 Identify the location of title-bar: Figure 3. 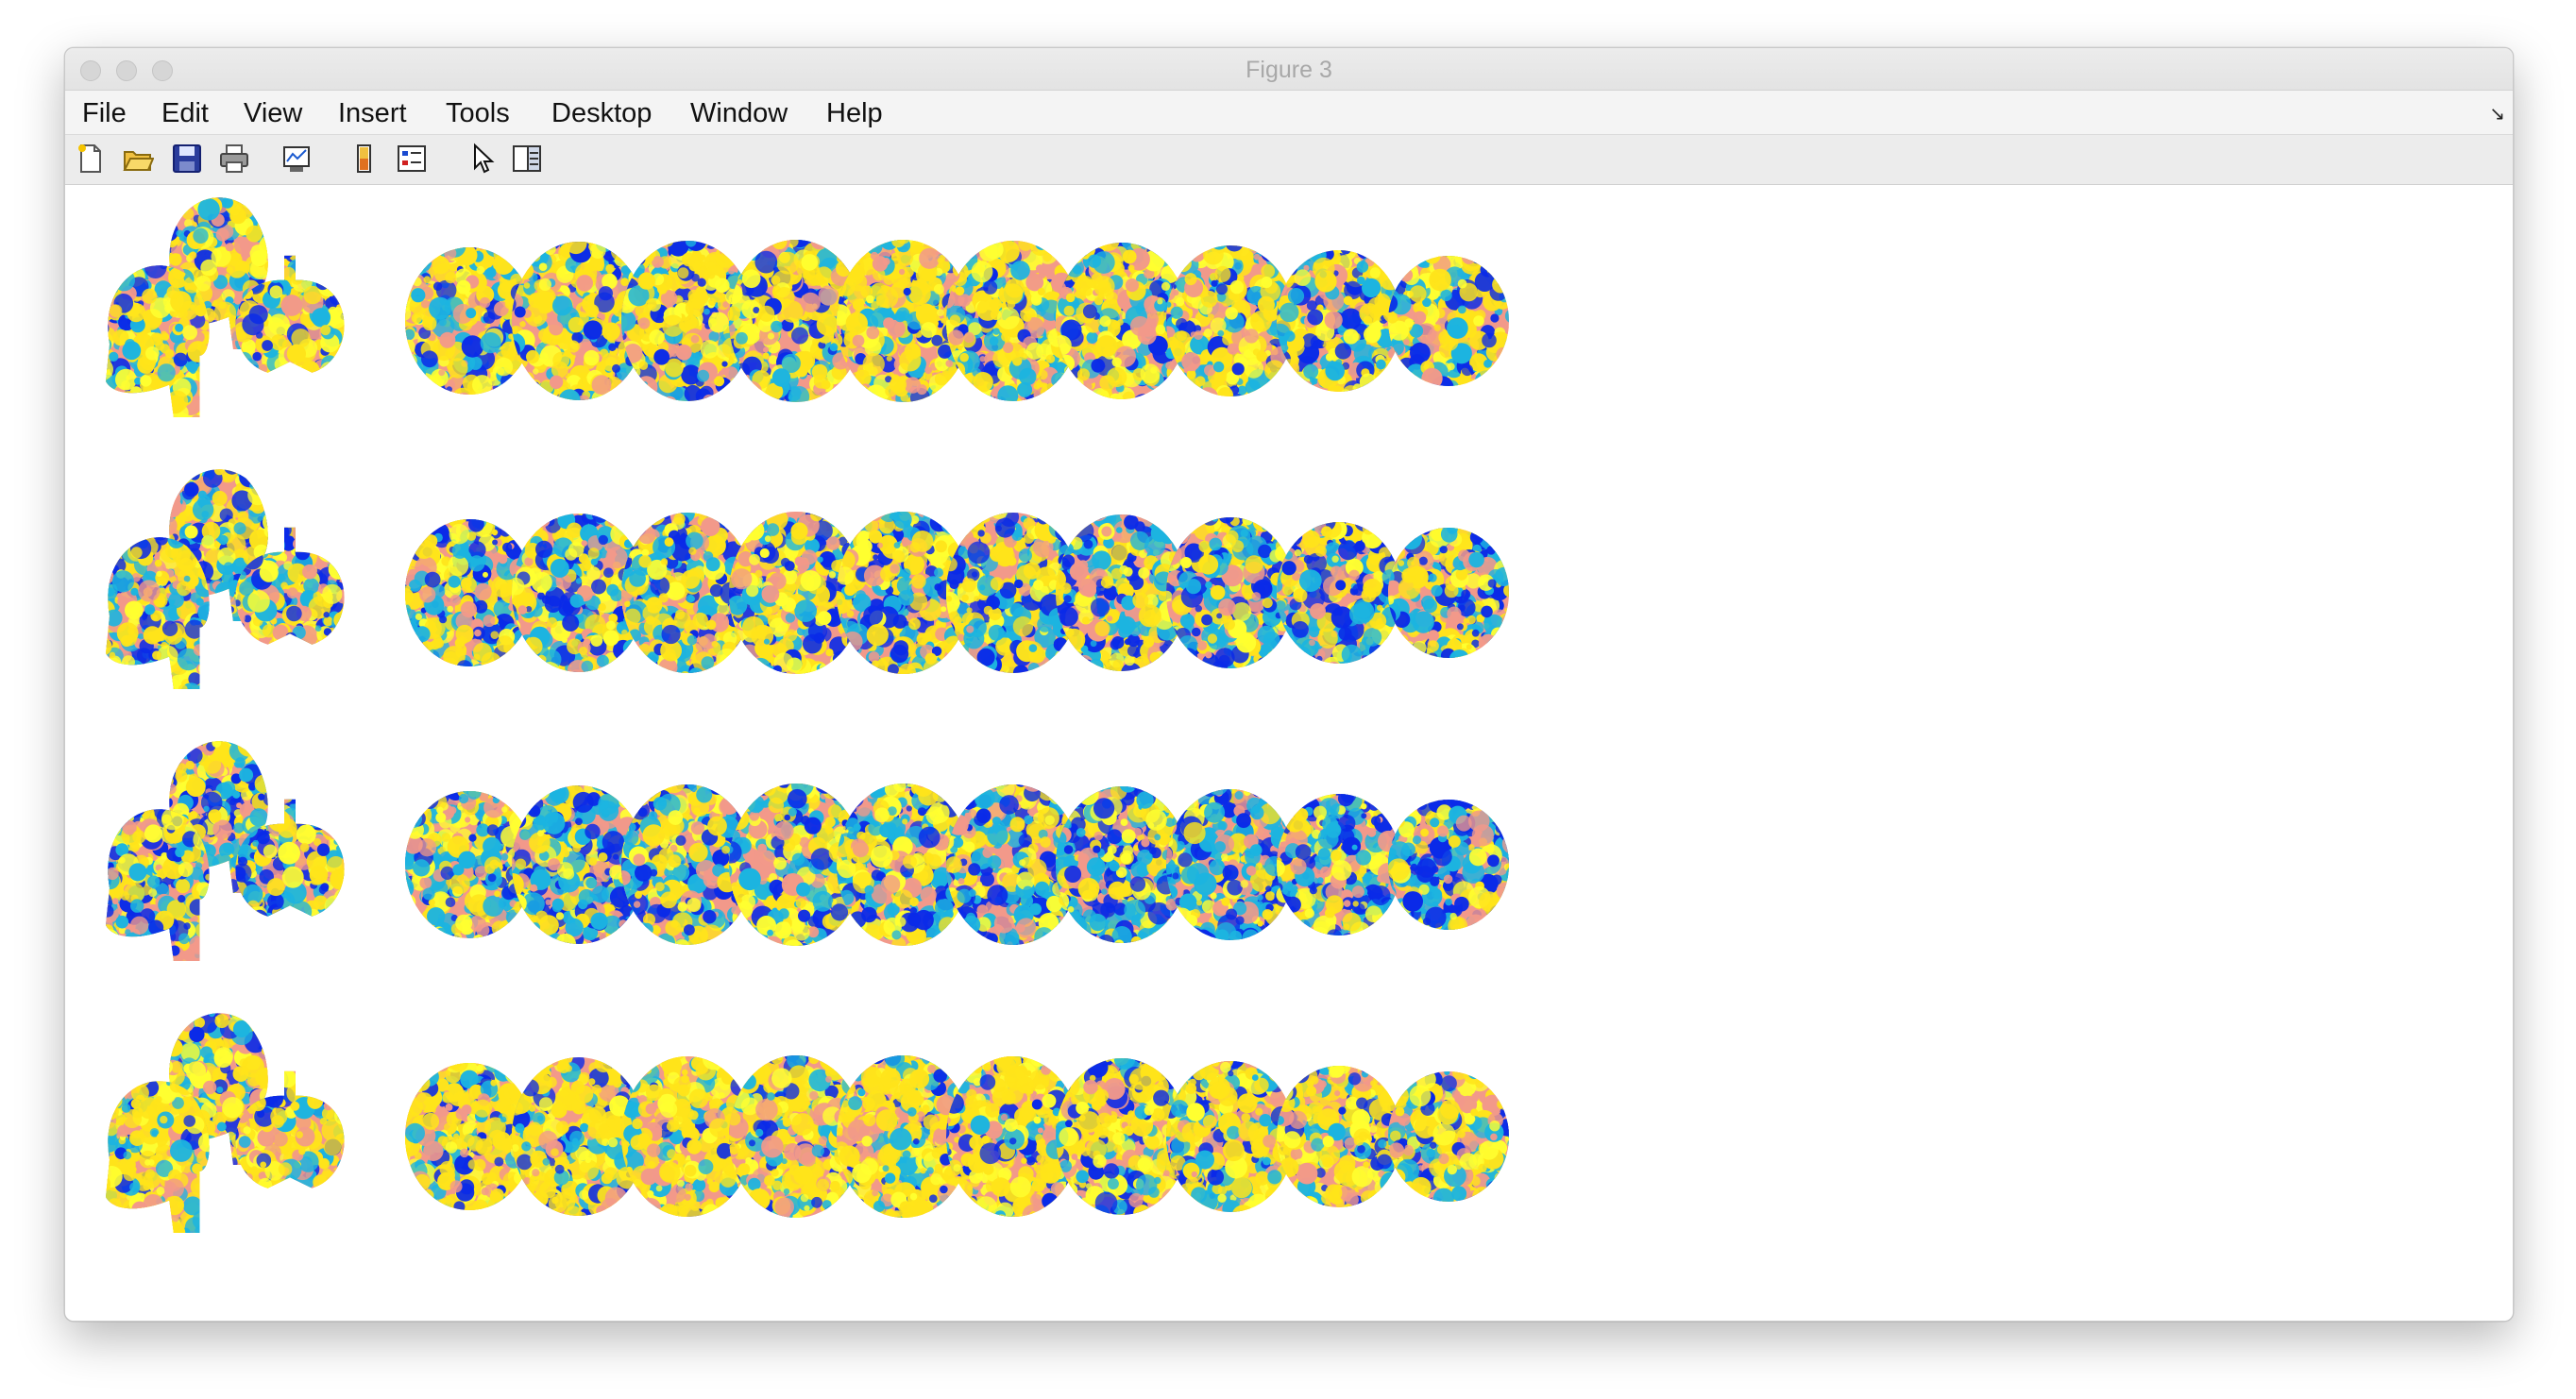
(1289, 69).